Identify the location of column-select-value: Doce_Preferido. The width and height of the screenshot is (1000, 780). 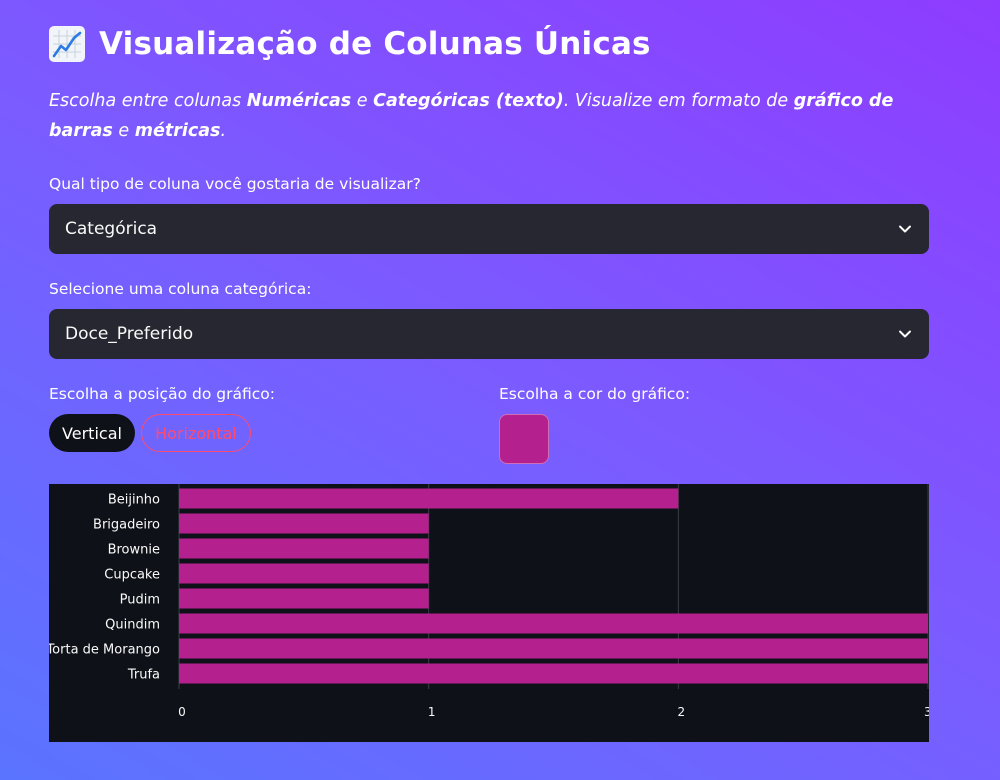
(129, 334).